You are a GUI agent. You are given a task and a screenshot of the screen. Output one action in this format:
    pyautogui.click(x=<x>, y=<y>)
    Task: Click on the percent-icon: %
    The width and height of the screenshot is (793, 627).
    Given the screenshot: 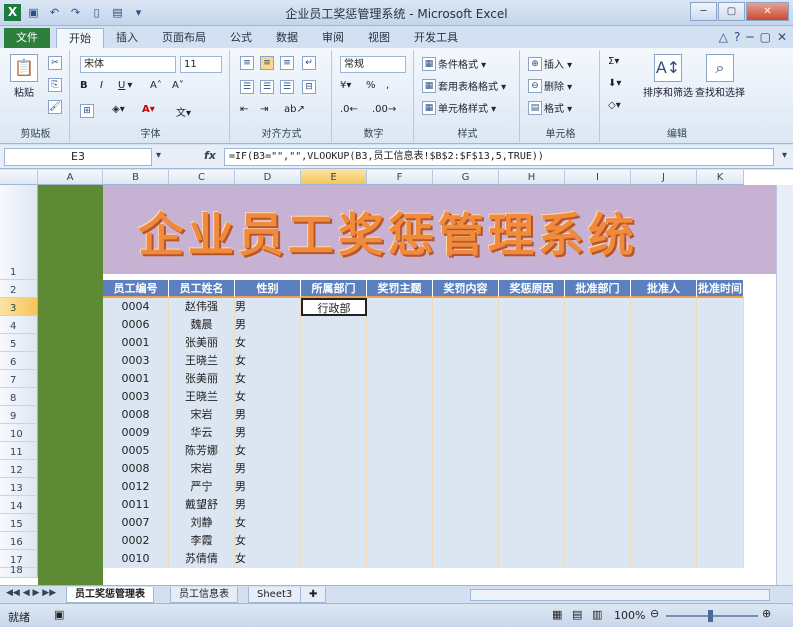 What is the action you would take?
    pyautogui.click(x=371, y=85)
    